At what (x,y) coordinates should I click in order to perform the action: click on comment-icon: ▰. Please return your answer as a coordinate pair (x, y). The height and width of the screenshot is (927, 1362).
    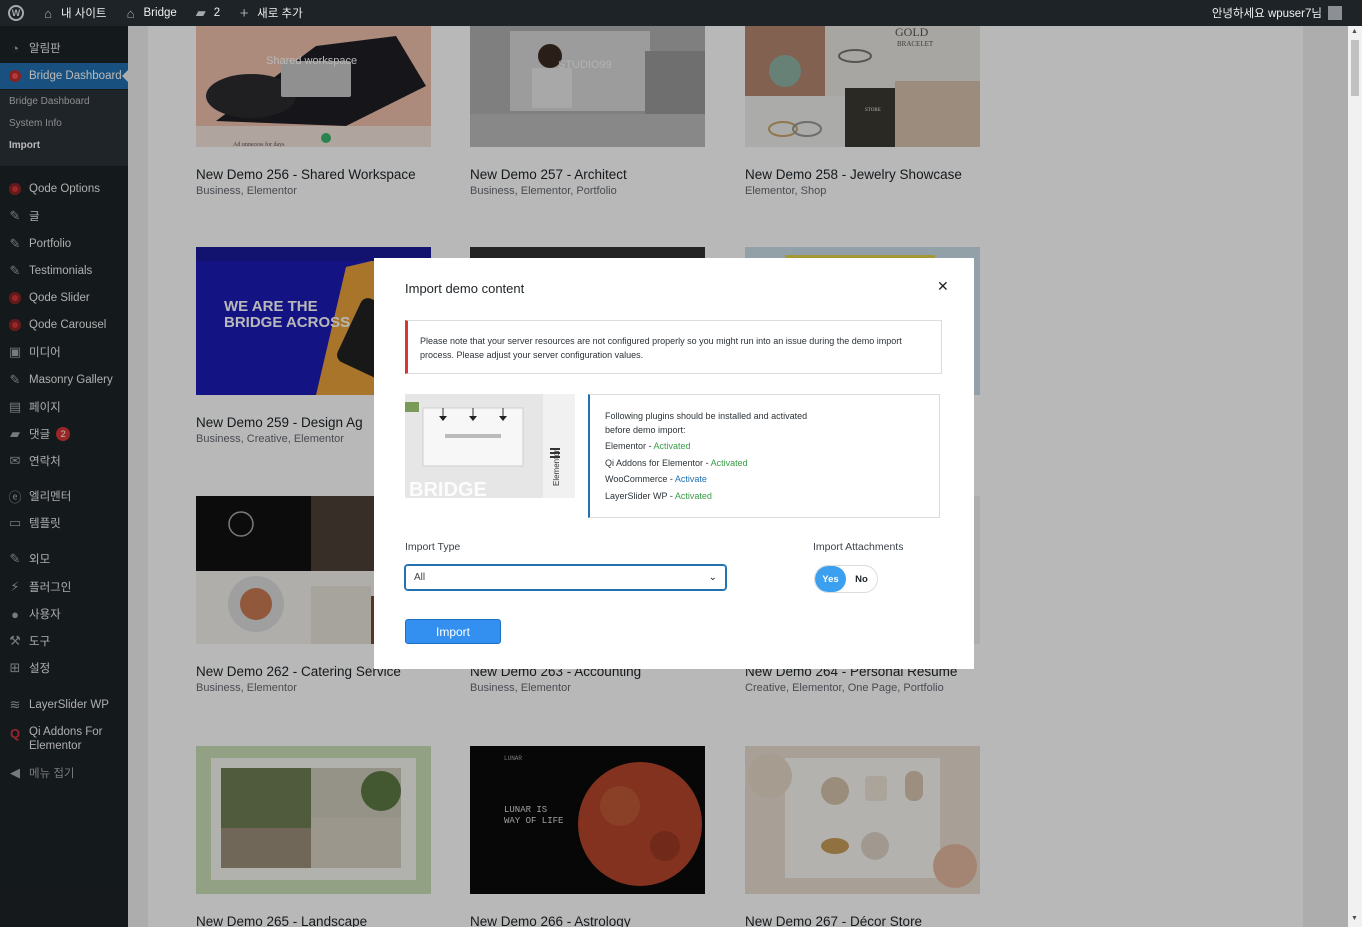
    Looking at the image, I should click on (200, 12).